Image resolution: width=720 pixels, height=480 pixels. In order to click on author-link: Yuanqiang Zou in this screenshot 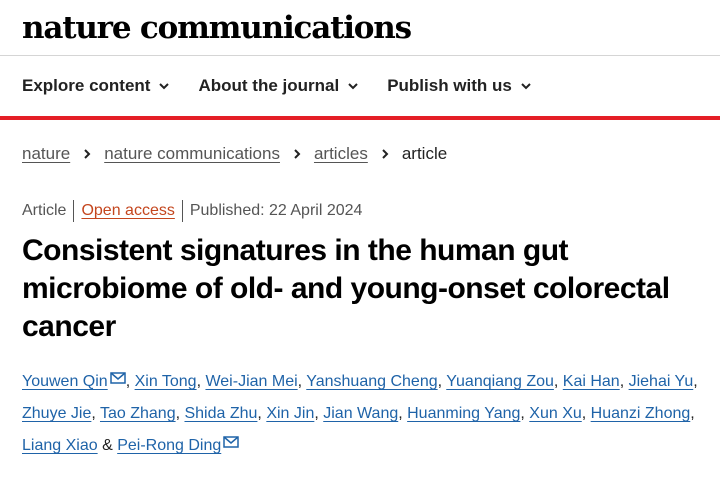, I will do `click(500, 381)`.